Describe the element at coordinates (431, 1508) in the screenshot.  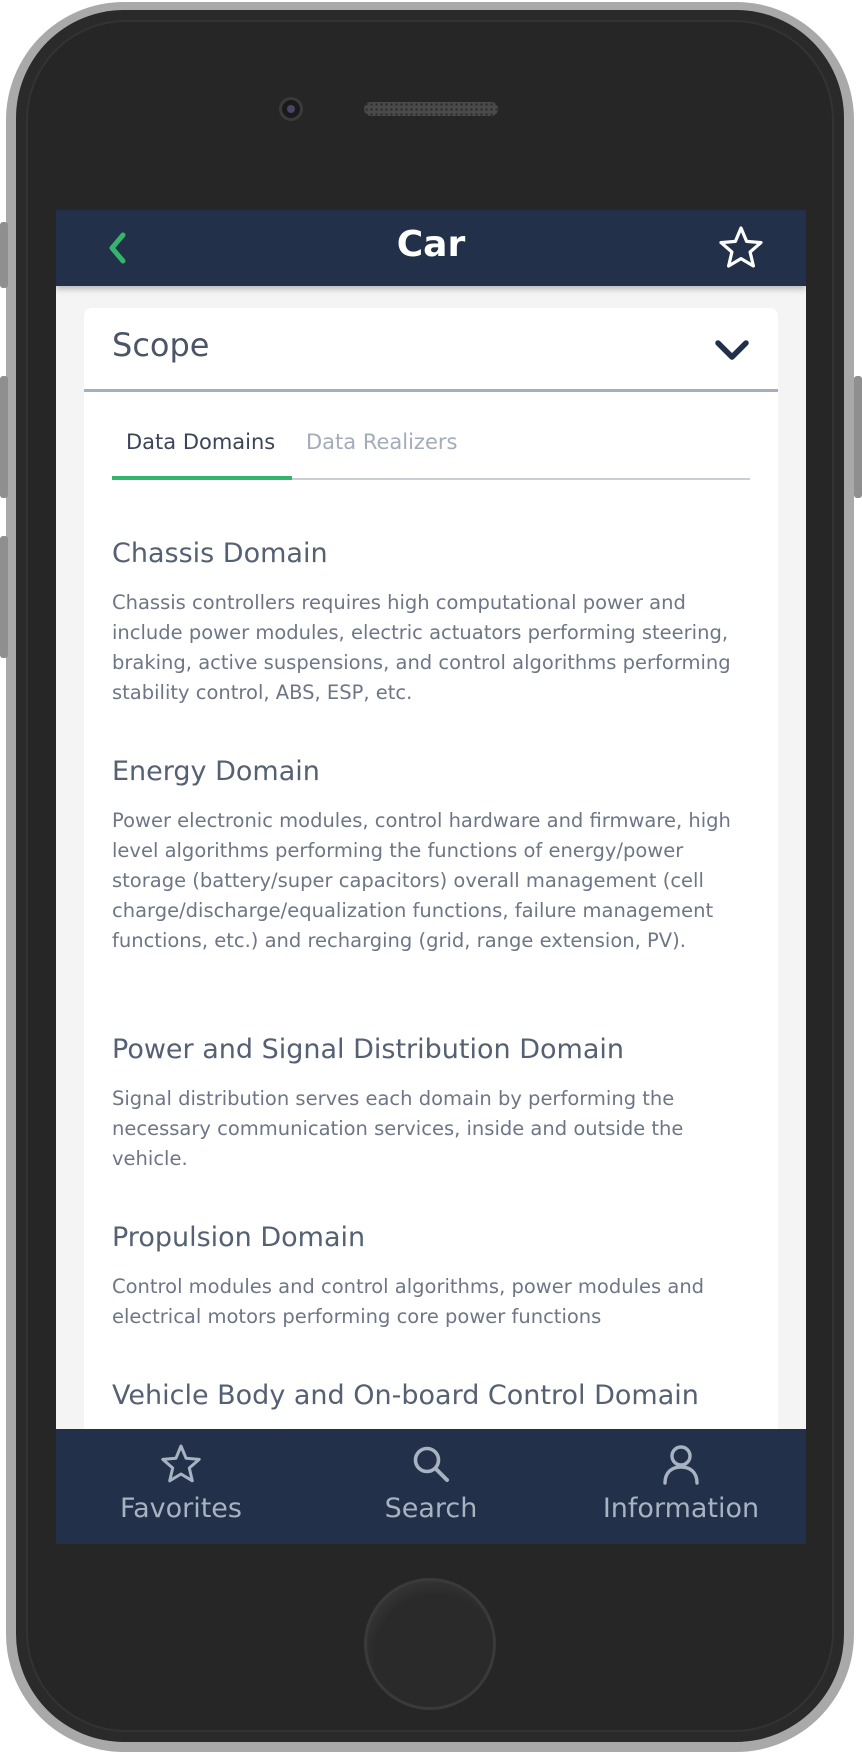
I see `tab-bar-label: Search` at that location.